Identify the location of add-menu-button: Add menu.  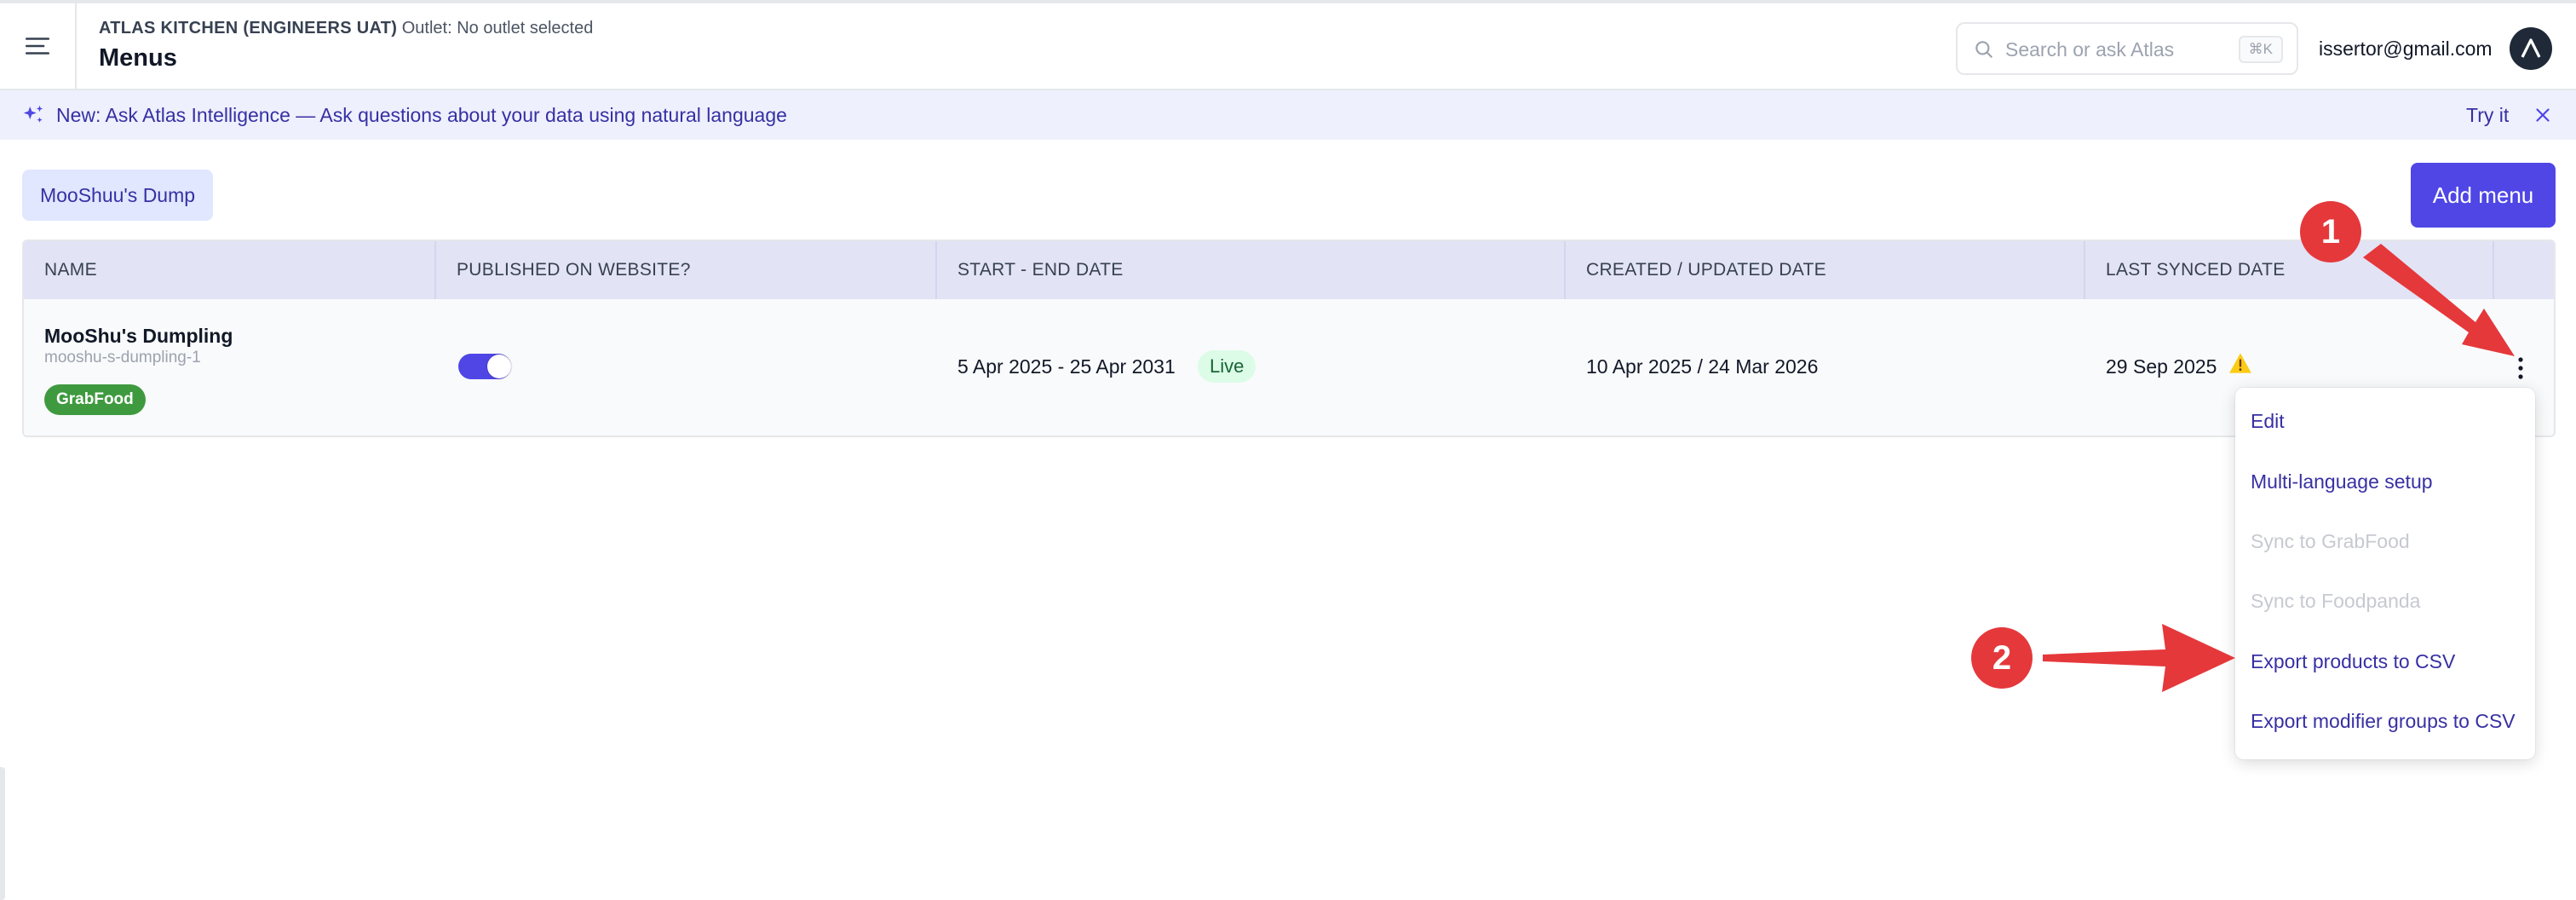
(2483, 195).